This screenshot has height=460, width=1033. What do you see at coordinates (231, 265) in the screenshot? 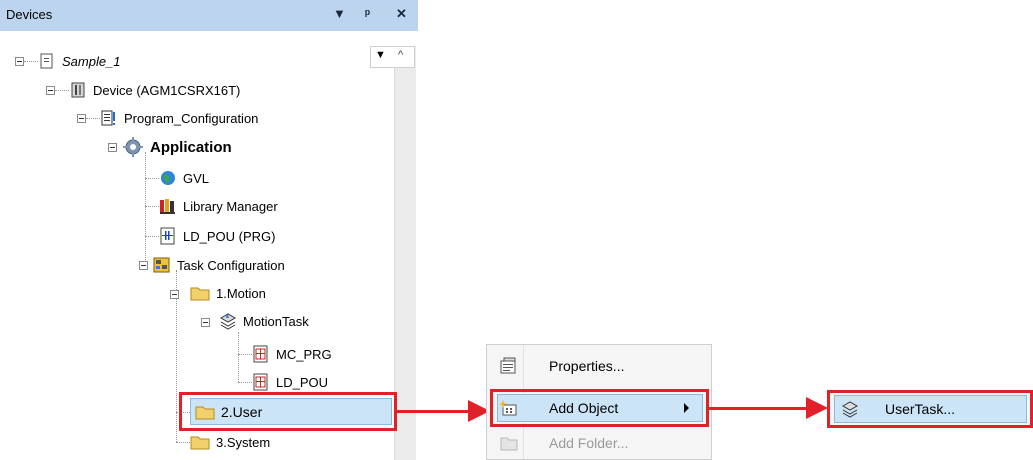
I see `tree-item-label: Task Configuration` at bounding box center [231, 265].